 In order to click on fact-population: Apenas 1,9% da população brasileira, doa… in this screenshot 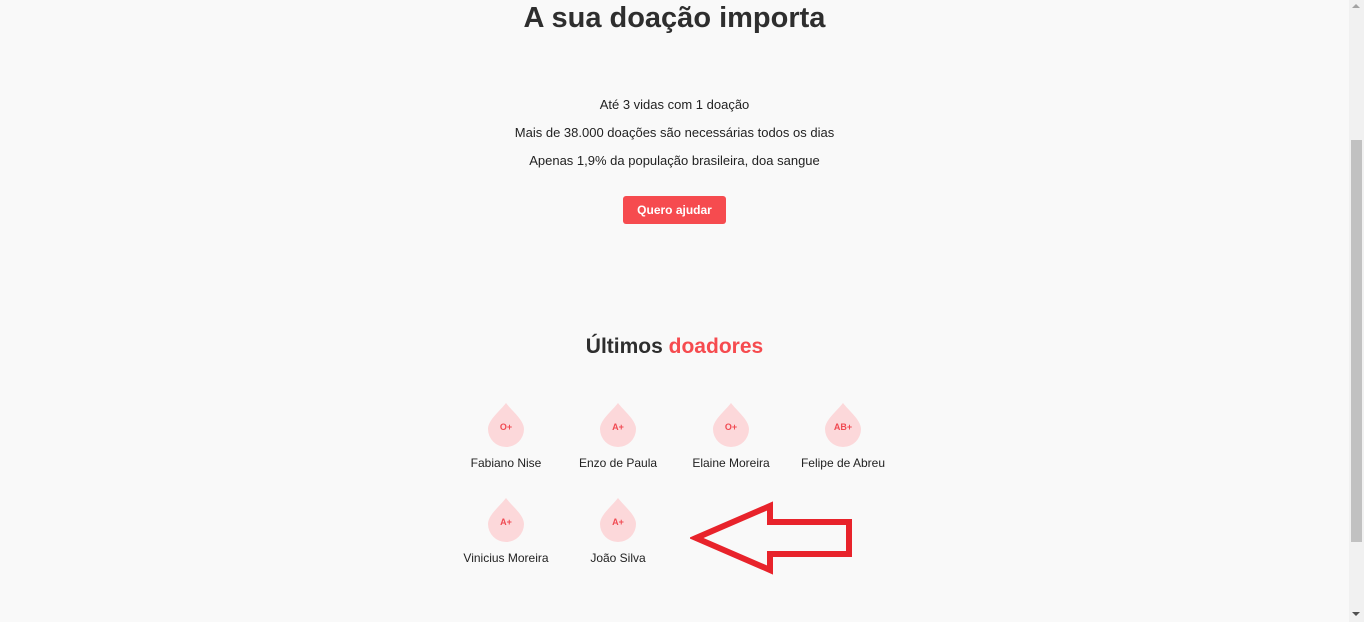, I will do `click(674, 160)`.